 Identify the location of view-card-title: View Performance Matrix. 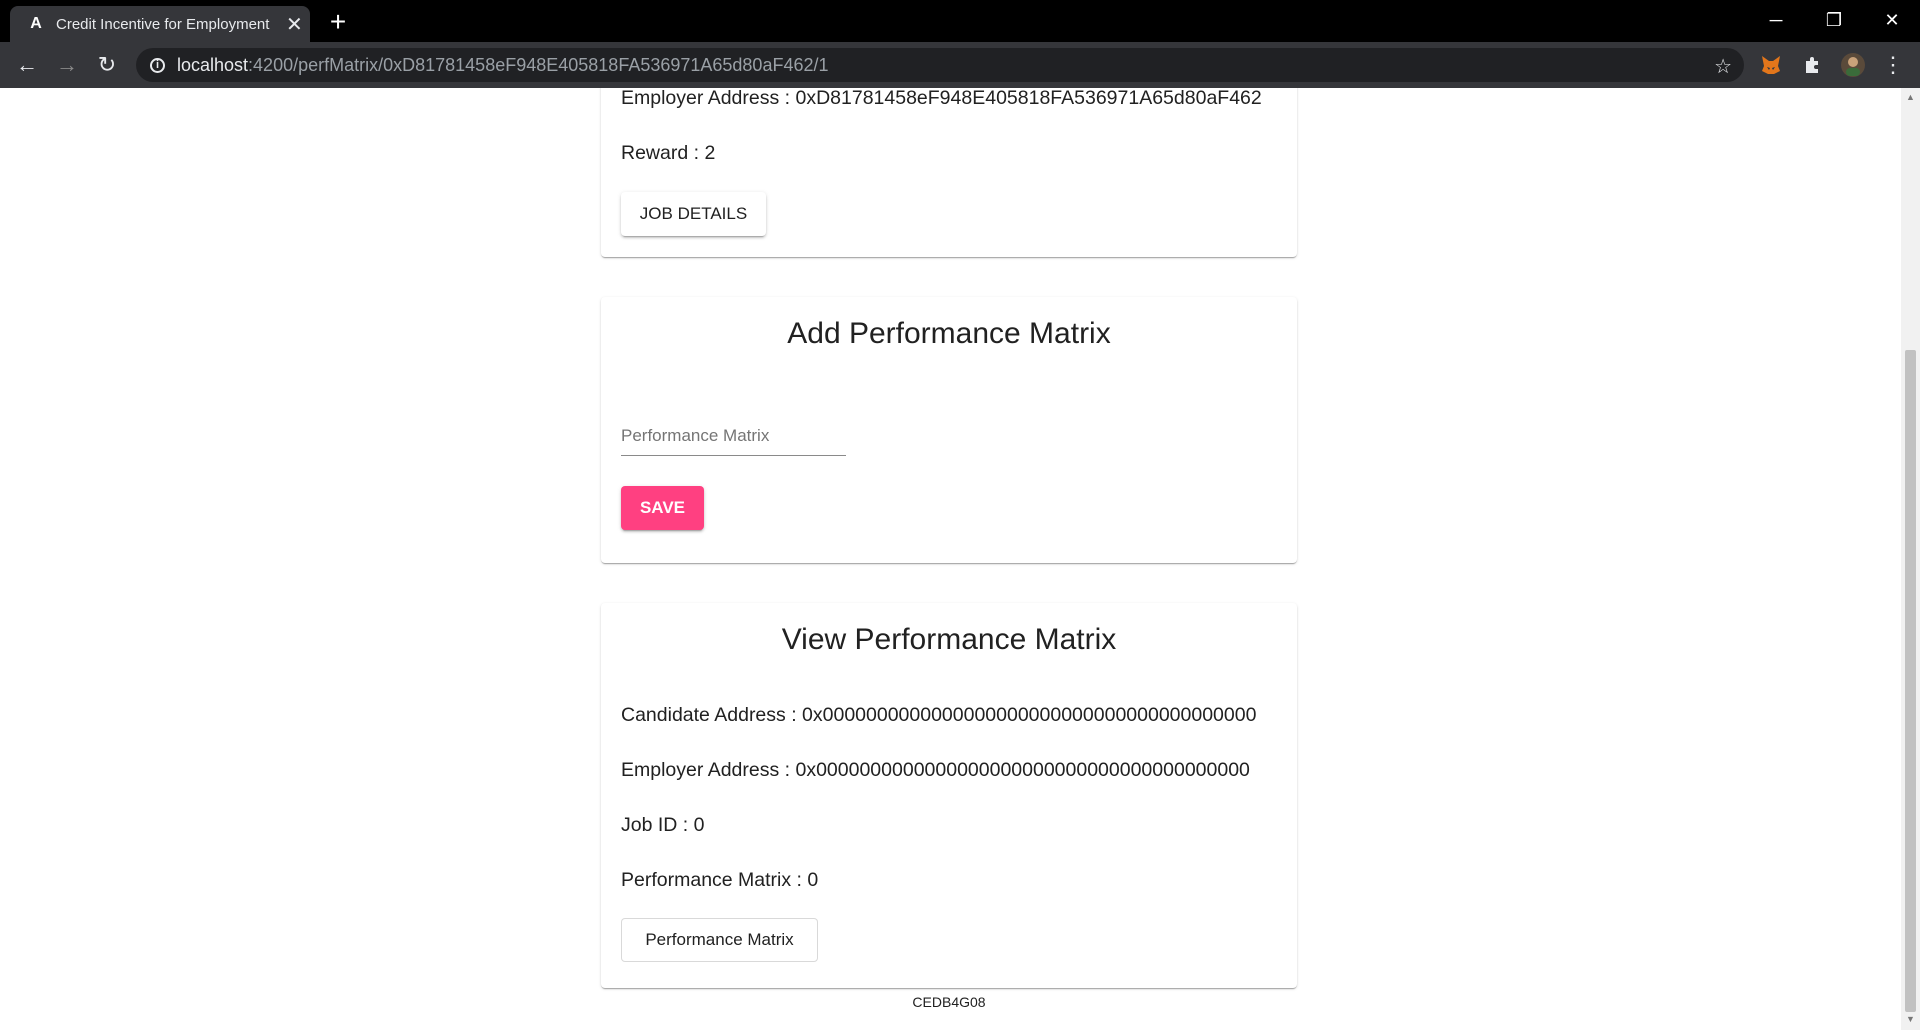
(949, 639).